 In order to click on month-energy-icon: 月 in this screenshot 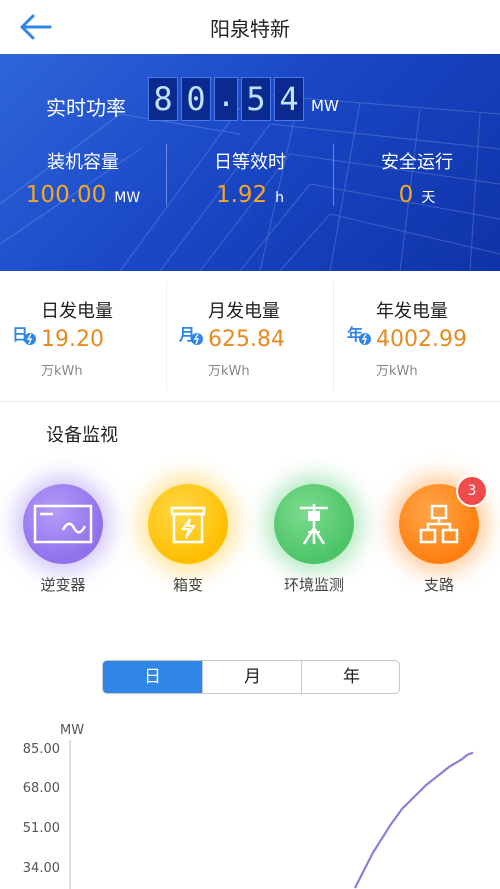, I will do `click(191, 335)`.